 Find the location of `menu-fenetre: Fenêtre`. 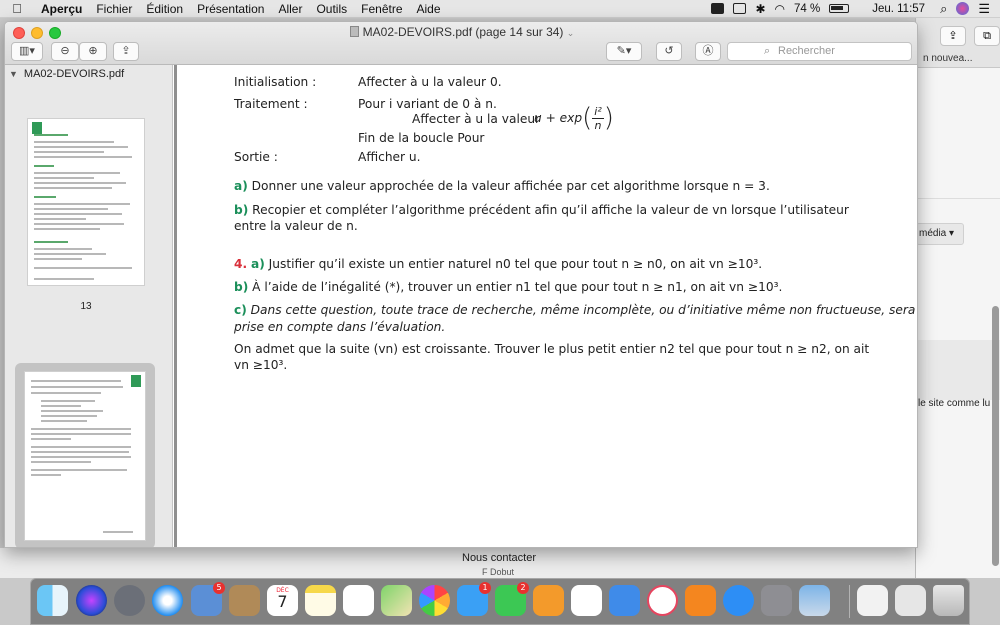

menu-fenetre: Fenêtre is located at coordinates (381, 9).